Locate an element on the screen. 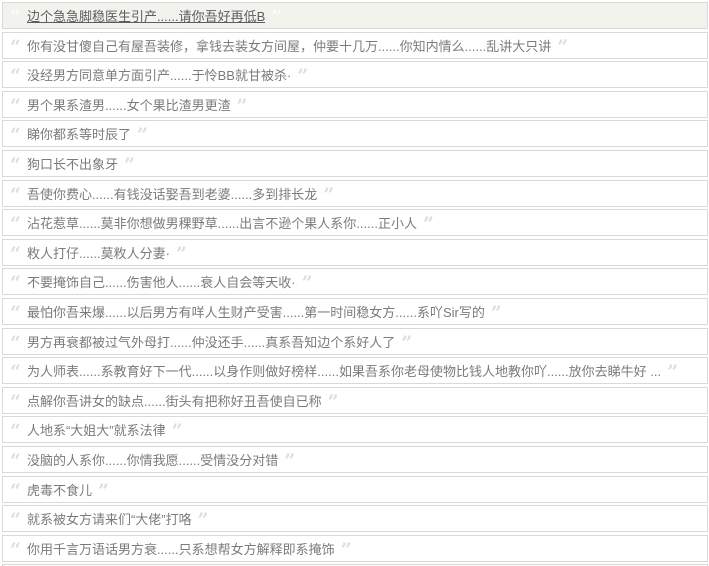  quote-row: “ 人地系“大姐大”就系法律 ” is located at coordinates (355, 430).